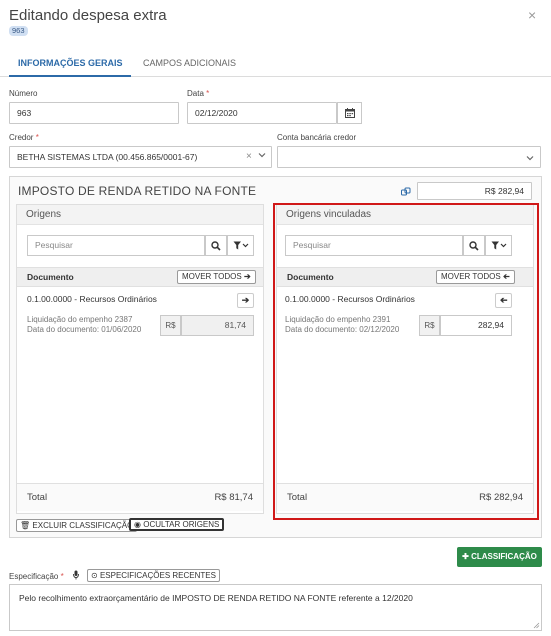  What do you see at coordinates (474, 191) in the screenshot?
I see `classificacao-valor: R$ 282,94` at bounding box center [474, 191].